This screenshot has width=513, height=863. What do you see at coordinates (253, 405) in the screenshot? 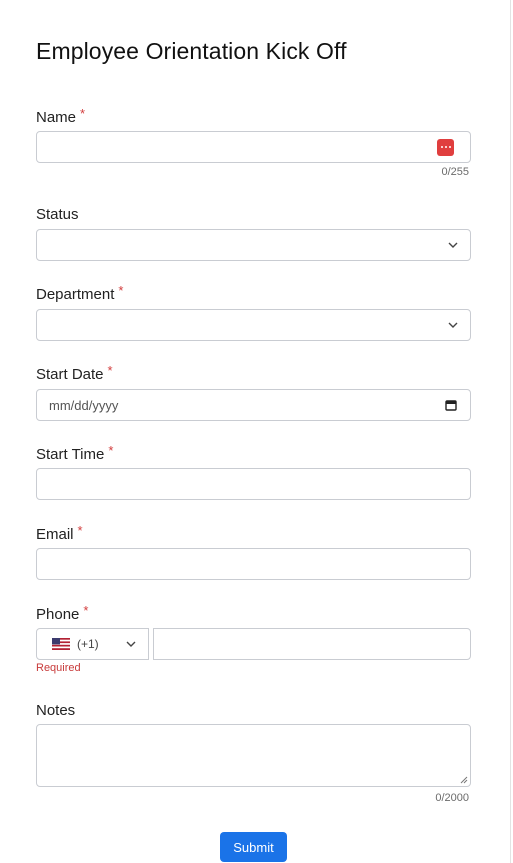
I see `start-date-input: mm/dd/yyyy` at bounding box center [253, 405].